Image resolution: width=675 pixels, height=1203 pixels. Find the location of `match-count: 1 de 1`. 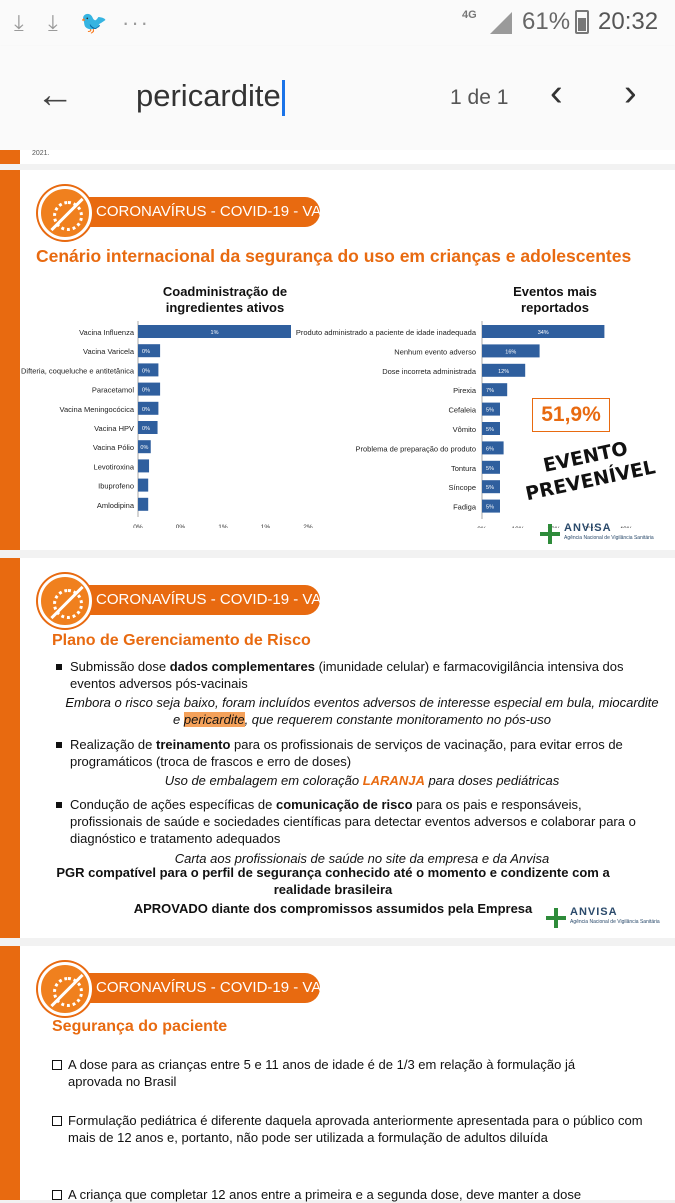

match-count: 1 de 1 is located at coordinates (479, 97).